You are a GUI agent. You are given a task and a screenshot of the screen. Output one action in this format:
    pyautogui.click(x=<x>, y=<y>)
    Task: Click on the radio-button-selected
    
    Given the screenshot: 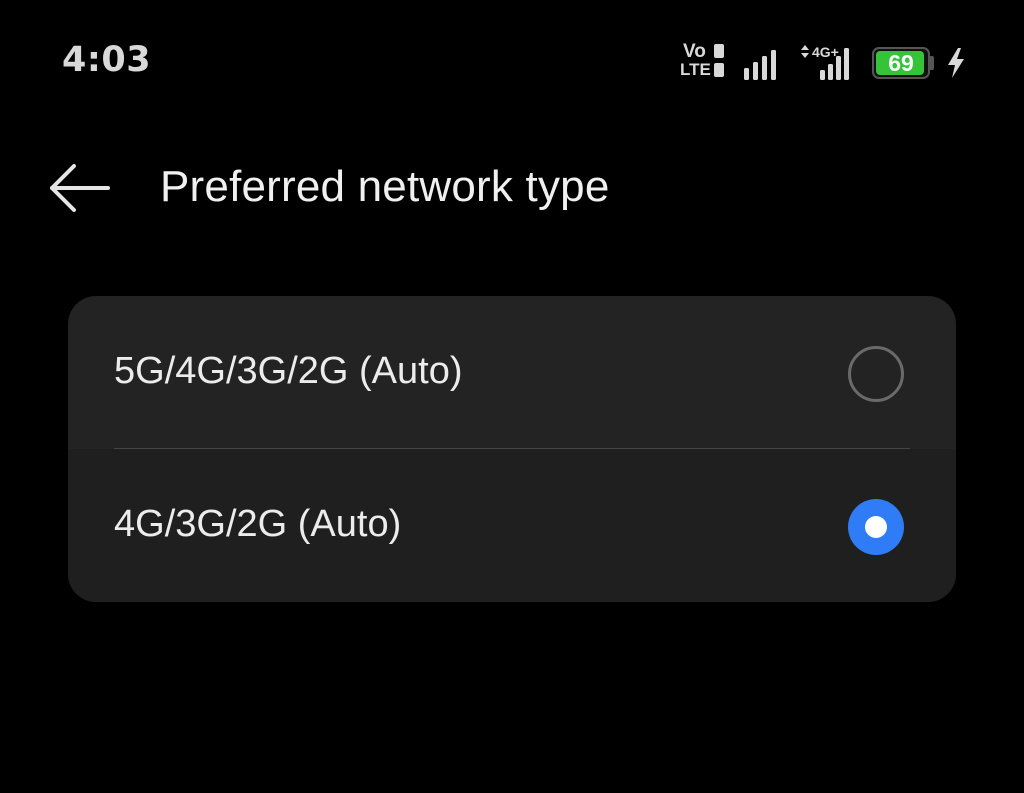 What is the action you would take?
    pyautogui.click(x=876, y=527)
    